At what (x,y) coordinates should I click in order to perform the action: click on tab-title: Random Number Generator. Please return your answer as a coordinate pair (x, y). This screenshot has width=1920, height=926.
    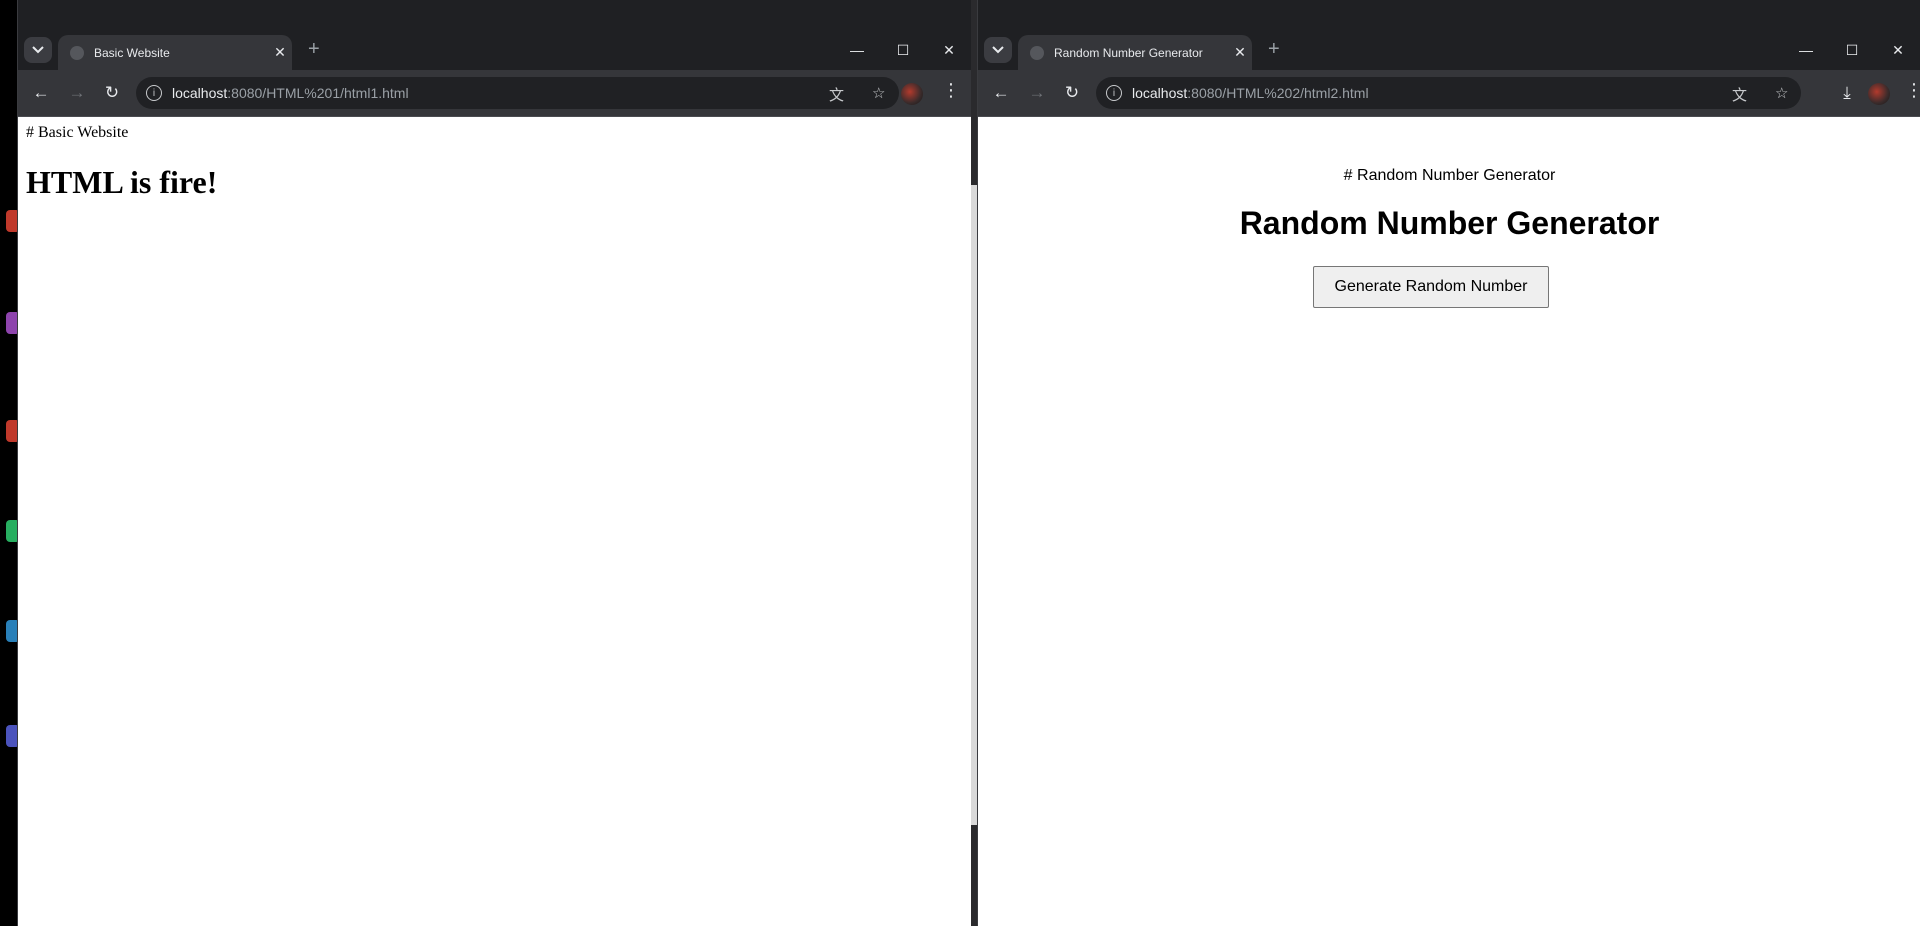
    Looking at the image, I should click on (1128, 52).